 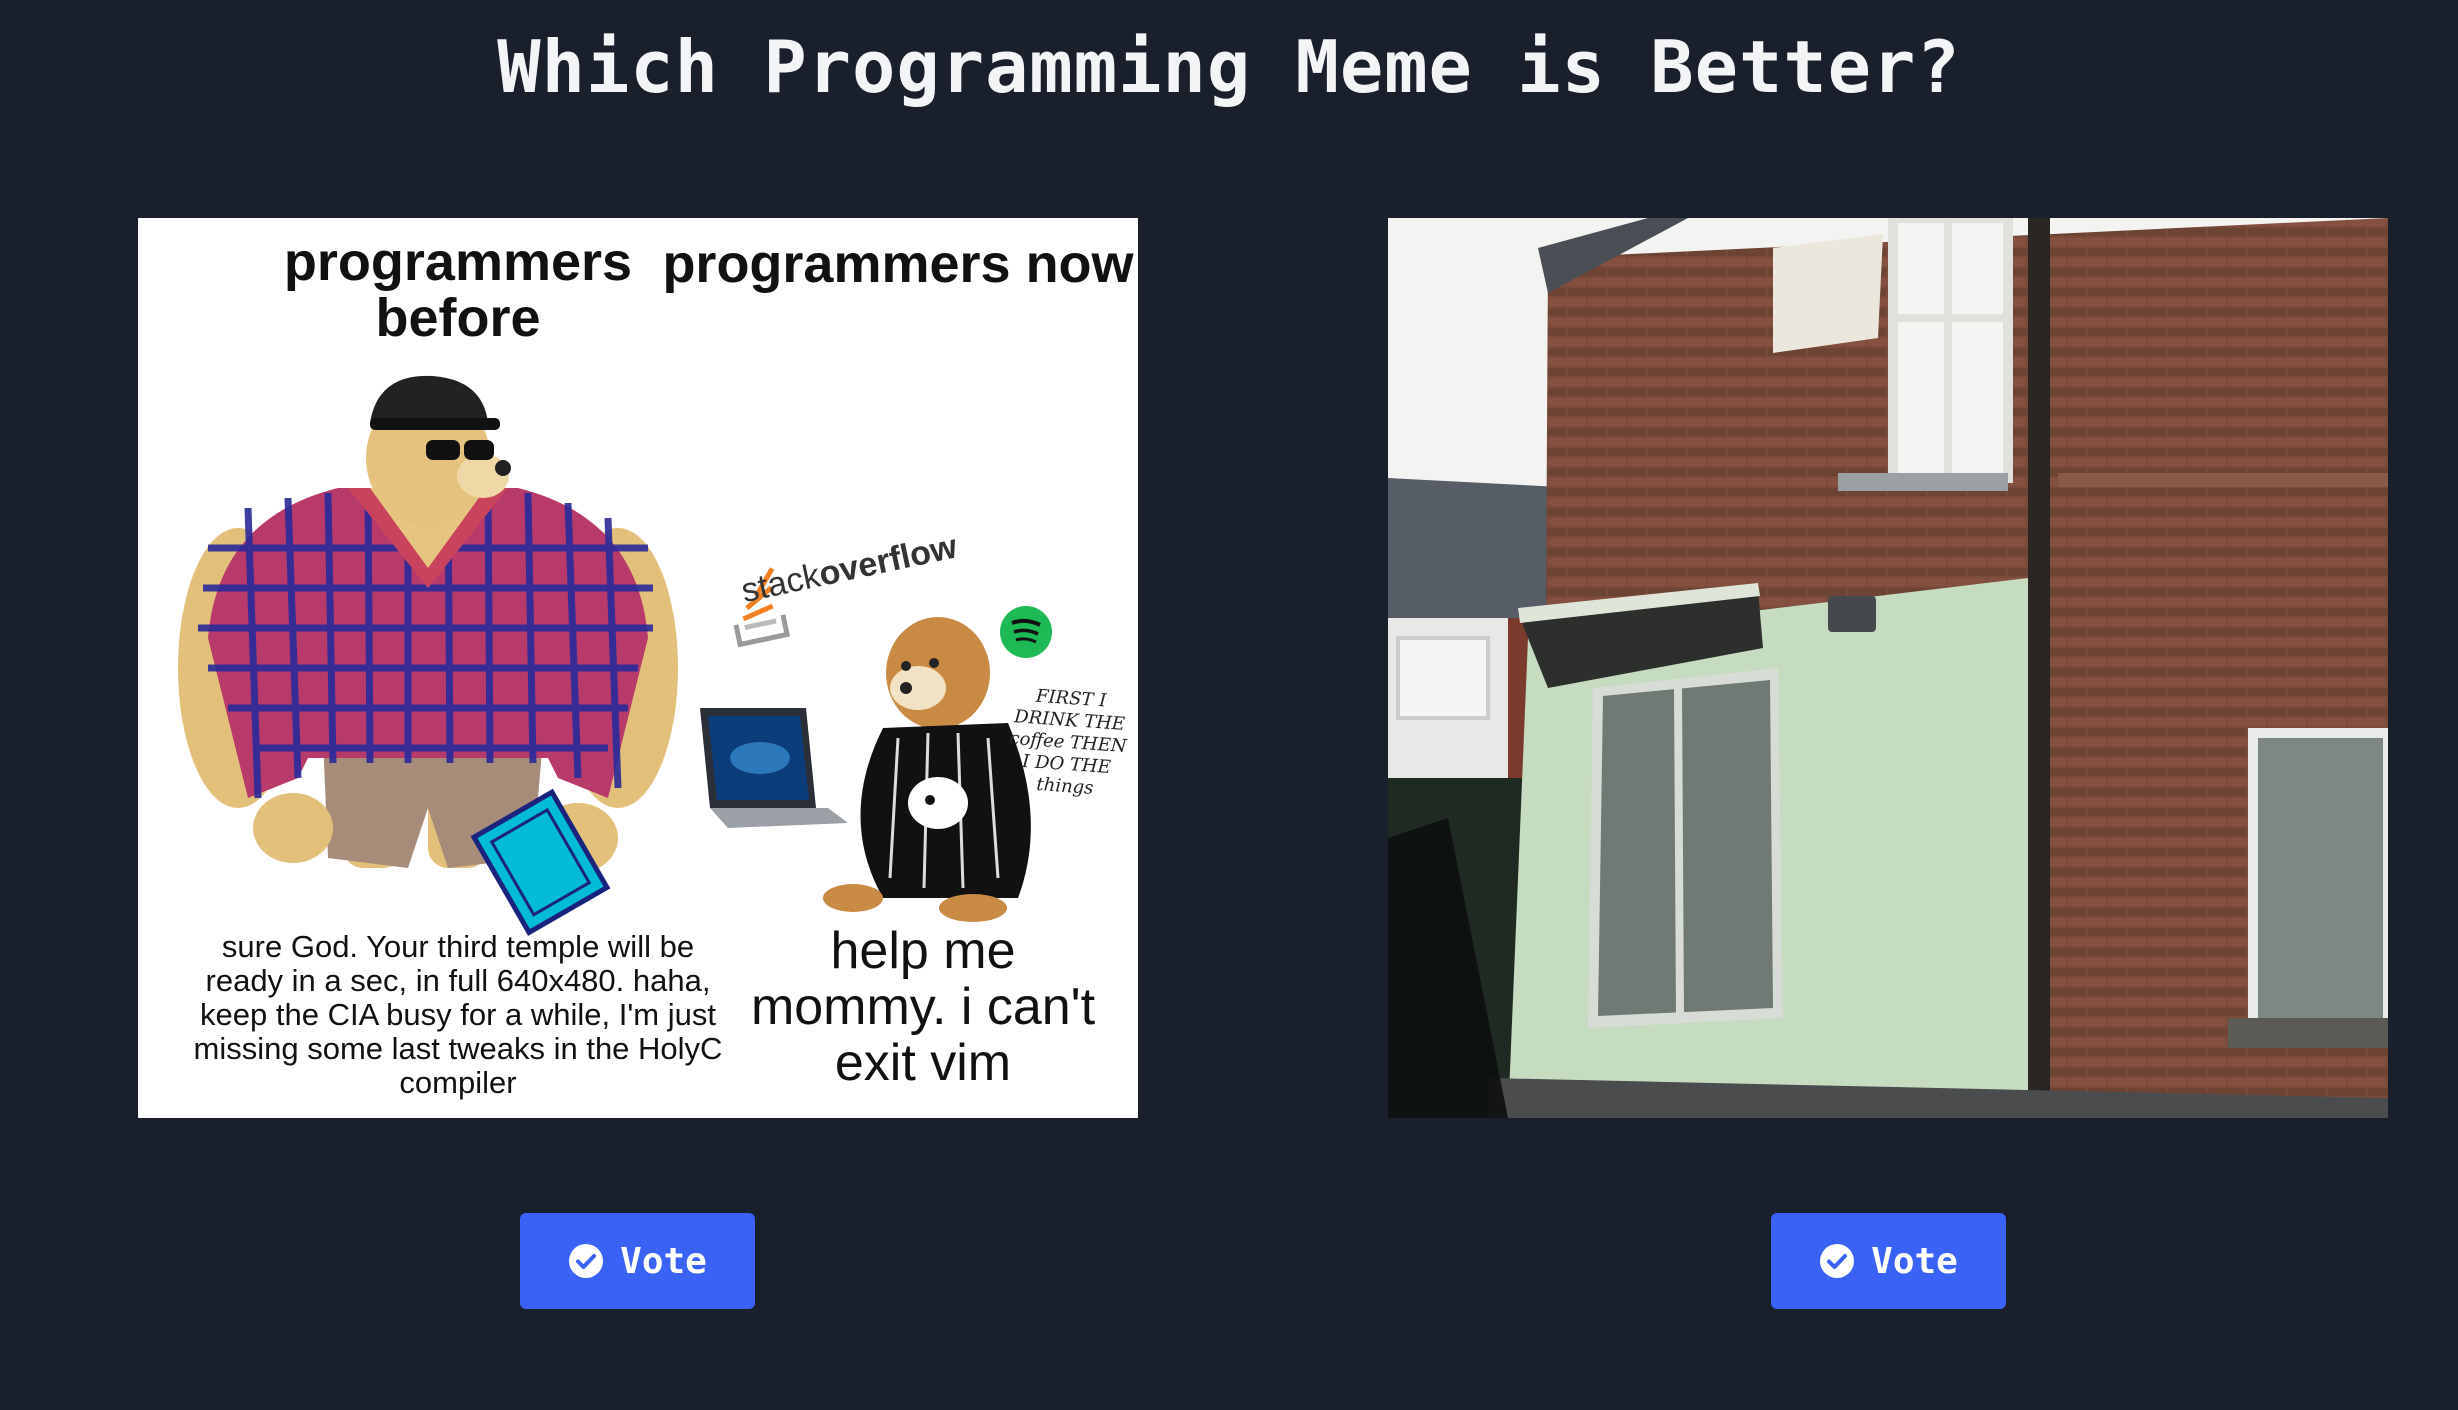 What do you see at coordinates (923, 1007) in the screenshot?
I see `meme-caption-now: help me mommy. i can't exit vim` at bounding box center [923, 1007].